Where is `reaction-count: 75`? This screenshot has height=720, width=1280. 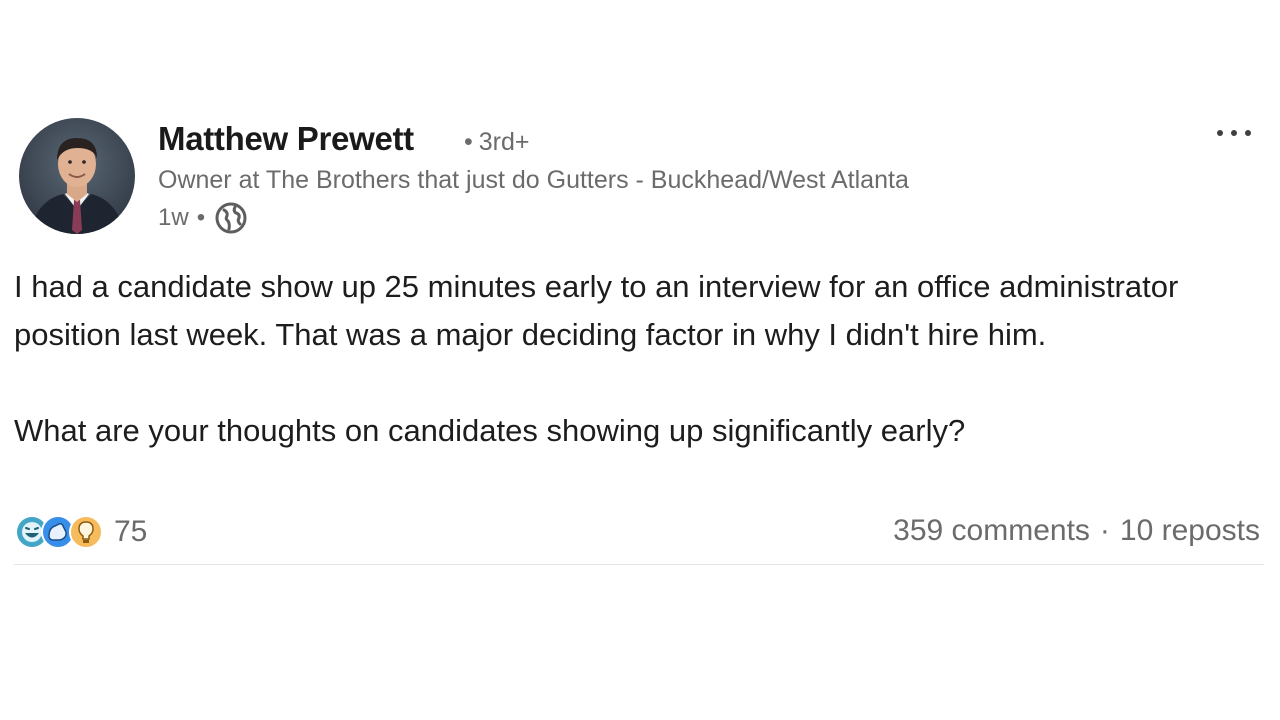 reaction-count: 75 is located at coordinates (131, 531).